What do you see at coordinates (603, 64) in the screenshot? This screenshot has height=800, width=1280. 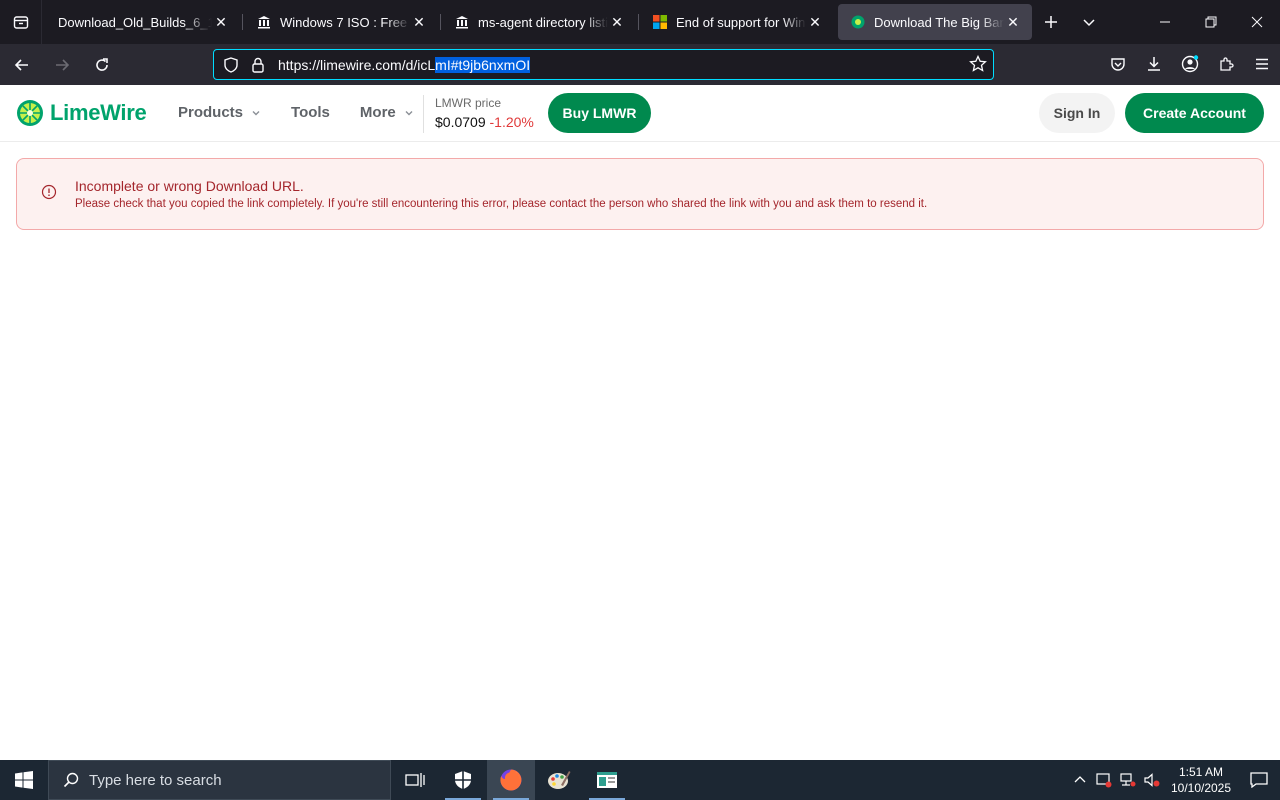 I see `address-bar: https://limewire.com/d/icLmI#t9jb6nxmOI` at bounding box center [603, 64].